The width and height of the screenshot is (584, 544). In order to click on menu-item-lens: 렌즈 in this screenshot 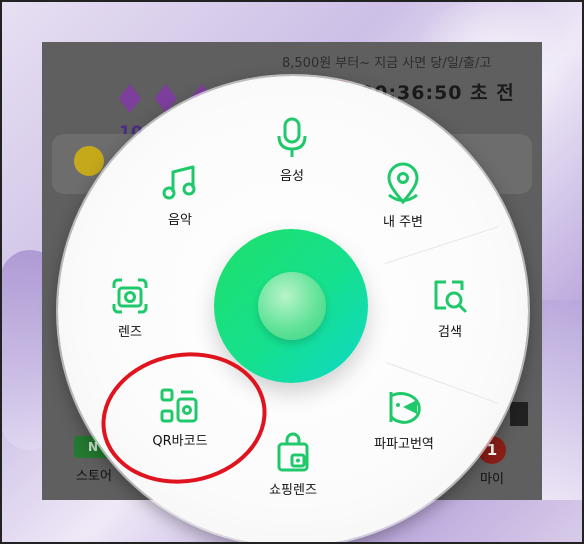, I will do `click(130, 308)`.